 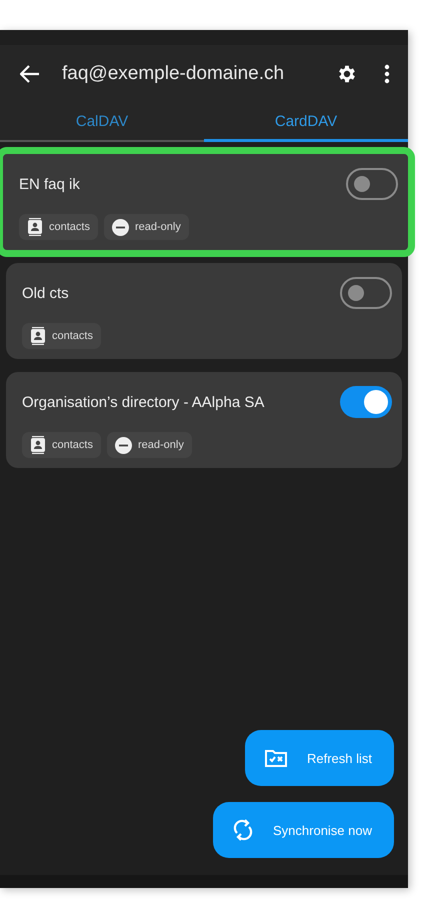 I want to click on account-title: faq@exemple-domaine.ch, so click(x=174, y=74).